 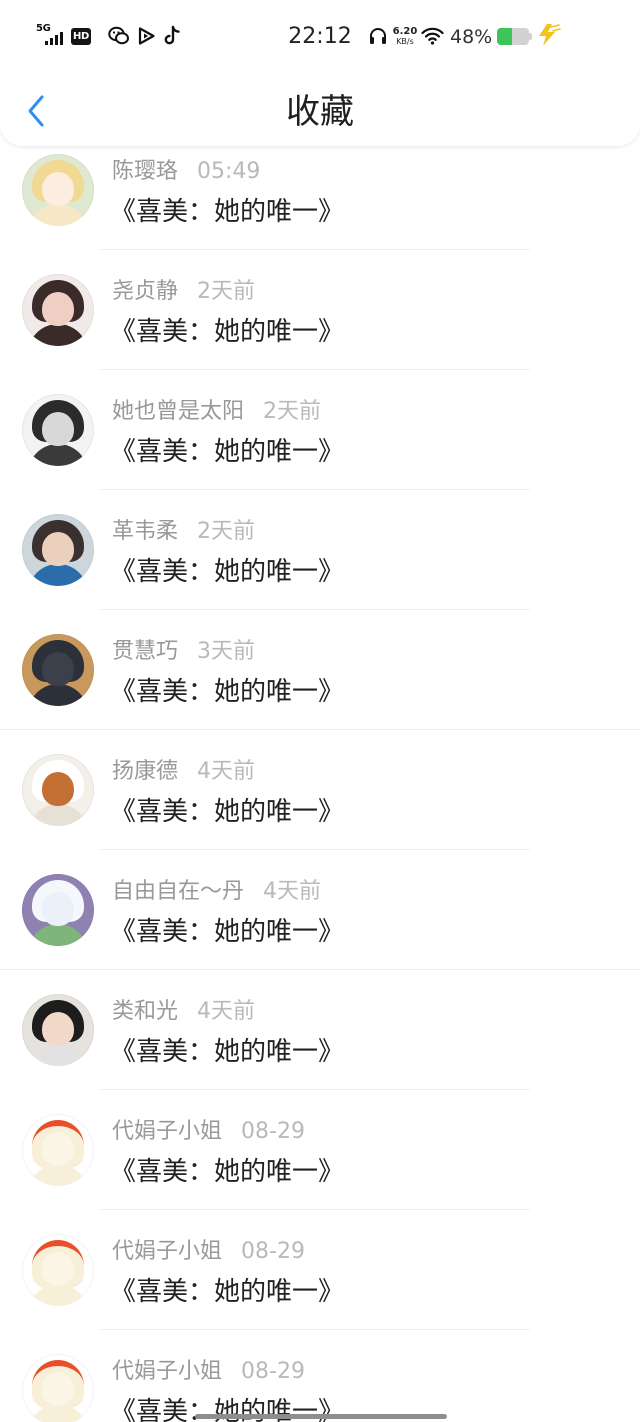 I want to click on headphone-icon, so click(x=378, y=36).